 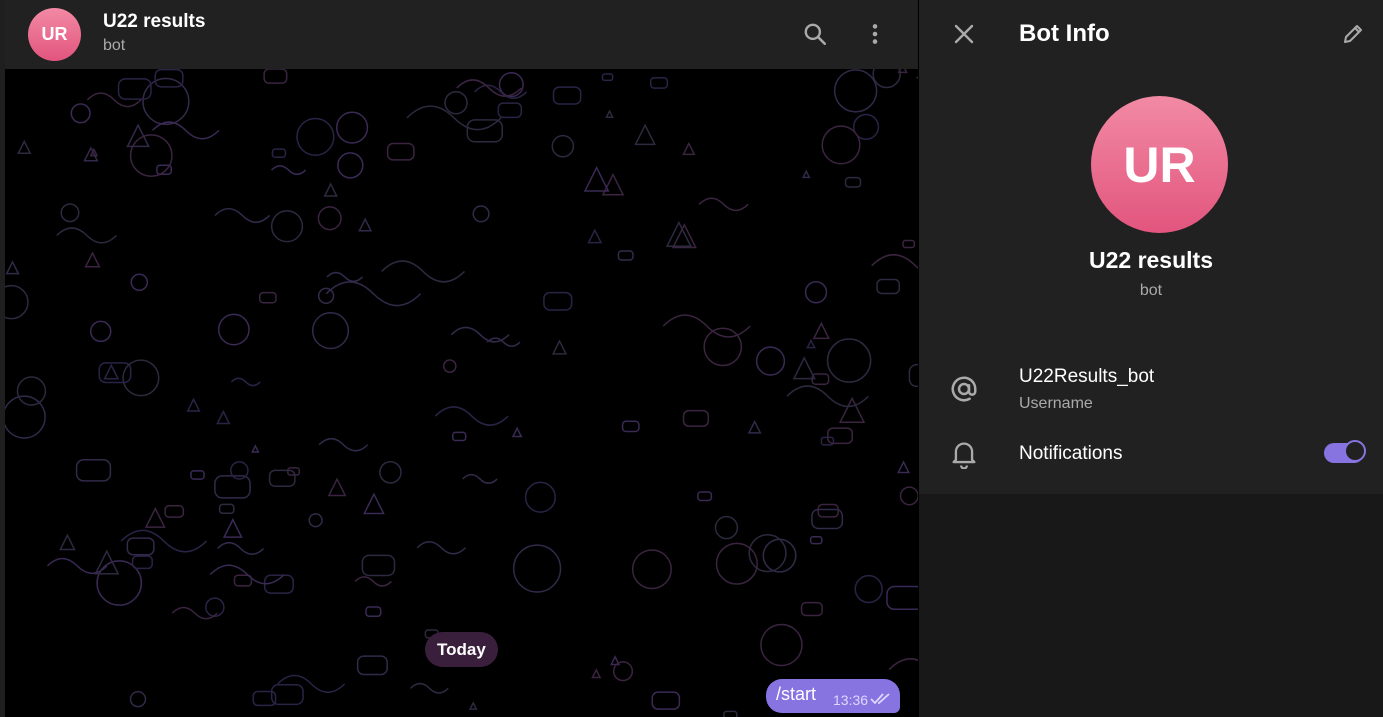 I want to click on toggle-knob, so click(x=1355, y=451).